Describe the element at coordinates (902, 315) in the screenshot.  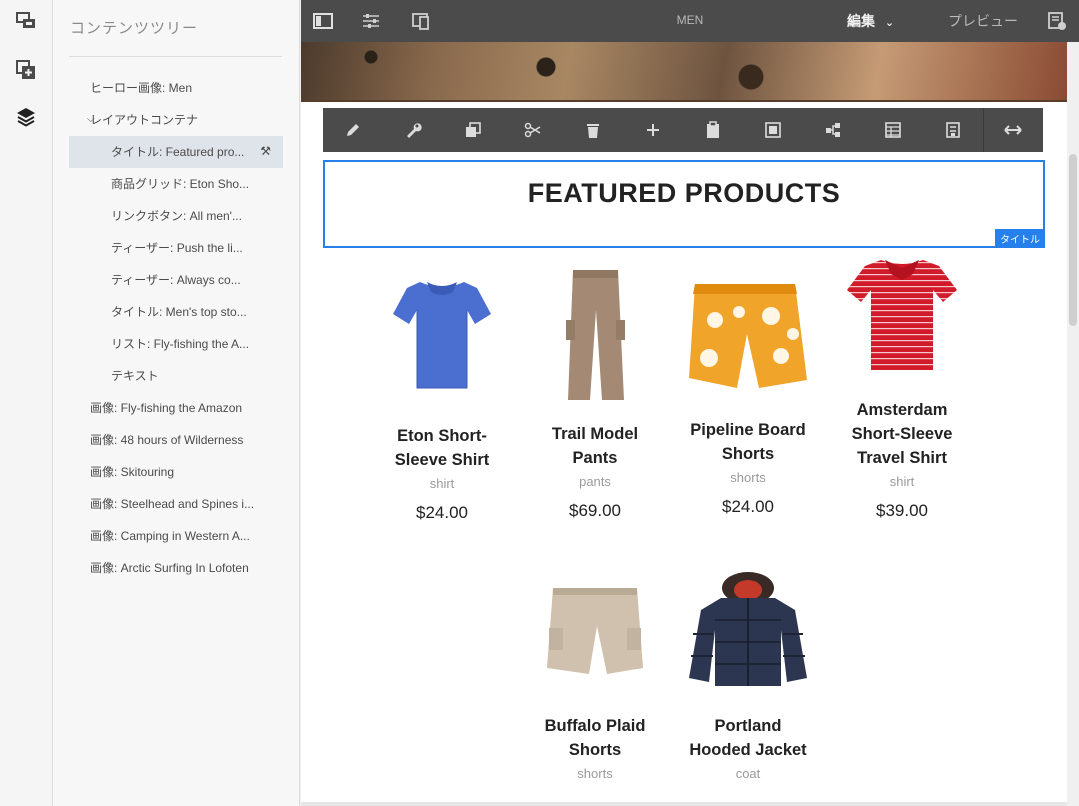
I see `red-striped-polo-image` at that location.